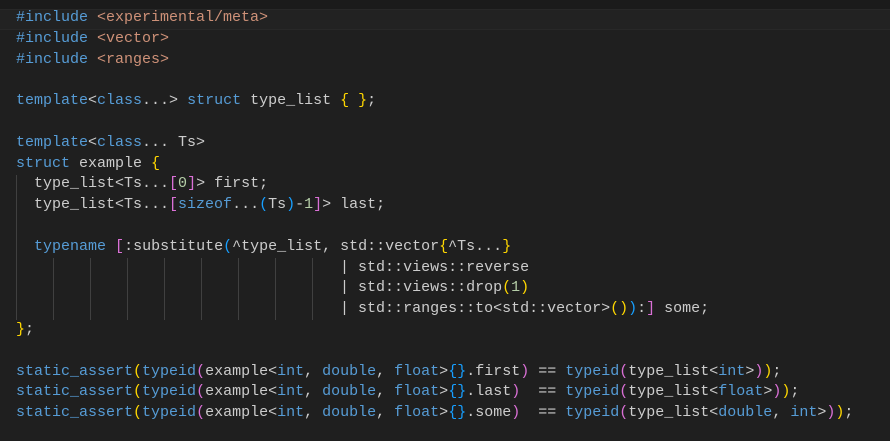  I want to click on code-line: #include <experimental/meta>, so click(453, 18).